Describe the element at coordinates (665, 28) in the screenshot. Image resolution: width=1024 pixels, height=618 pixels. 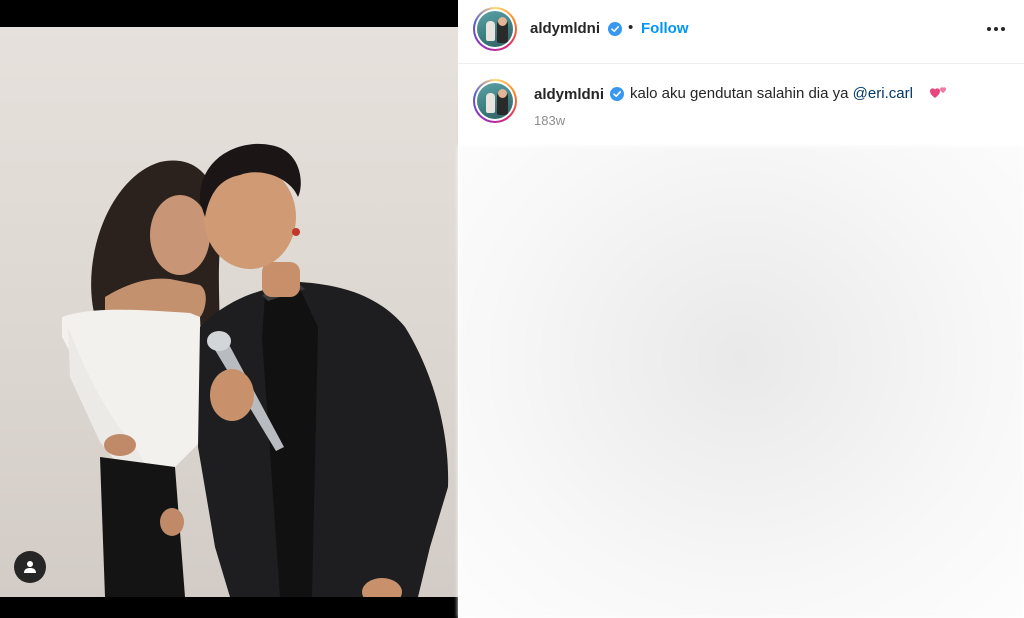
I see `follow-button: Follow` at that location.